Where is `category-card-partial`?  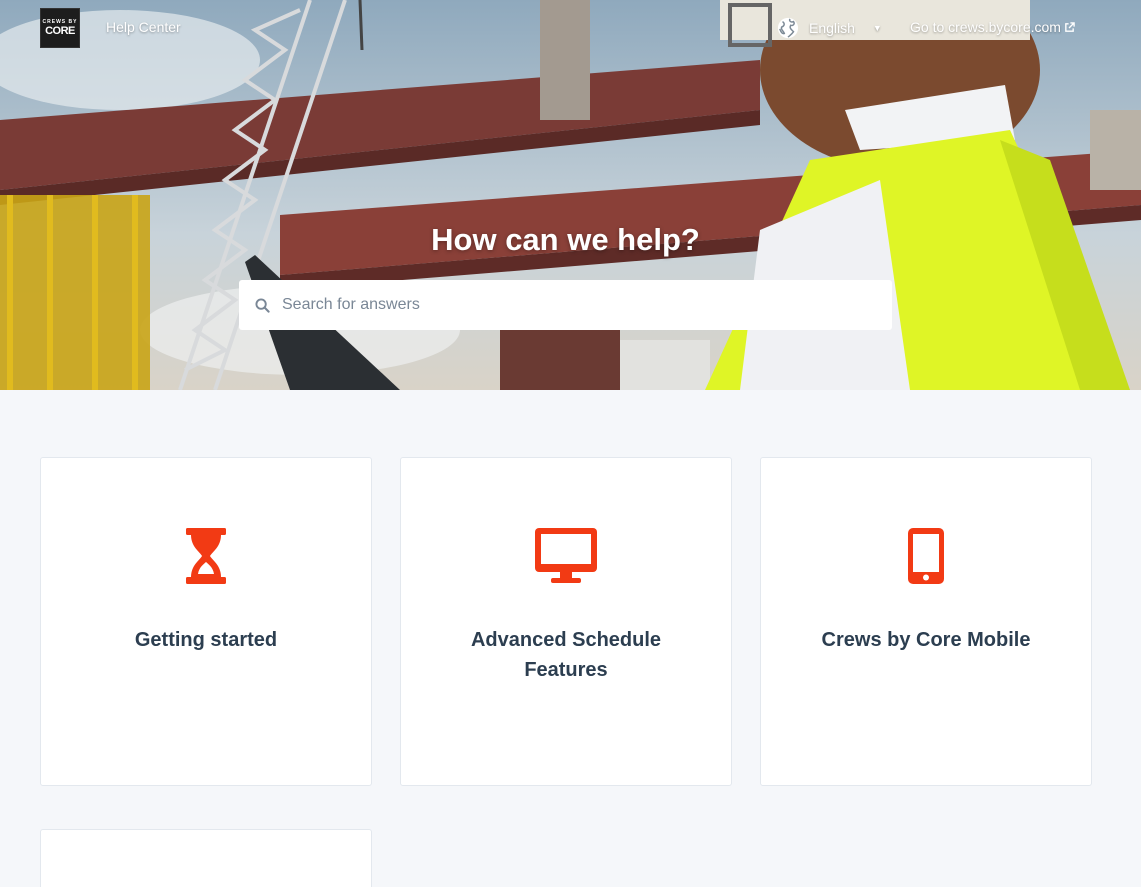
category-card-partial is located at coordinates (206, 858).